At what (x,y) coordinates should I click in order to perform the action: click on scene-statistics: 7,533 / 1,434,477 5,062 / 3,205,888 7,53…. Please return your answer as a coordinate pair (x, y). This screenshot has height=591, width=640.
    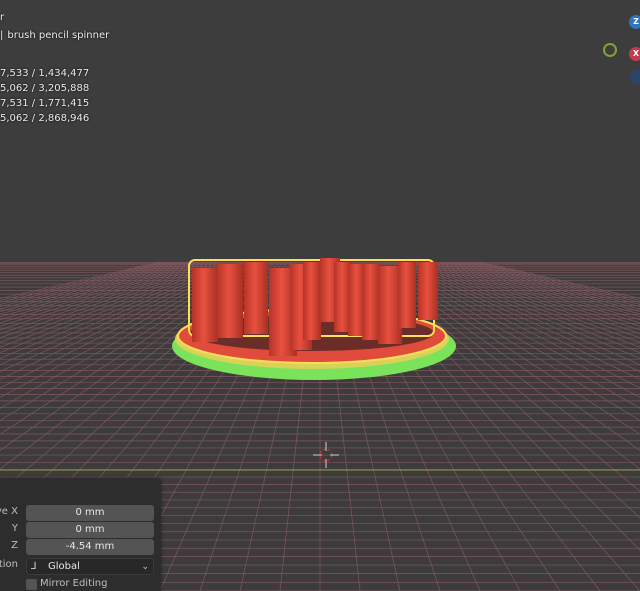
    Looking at the image, I should click on (44, 96).